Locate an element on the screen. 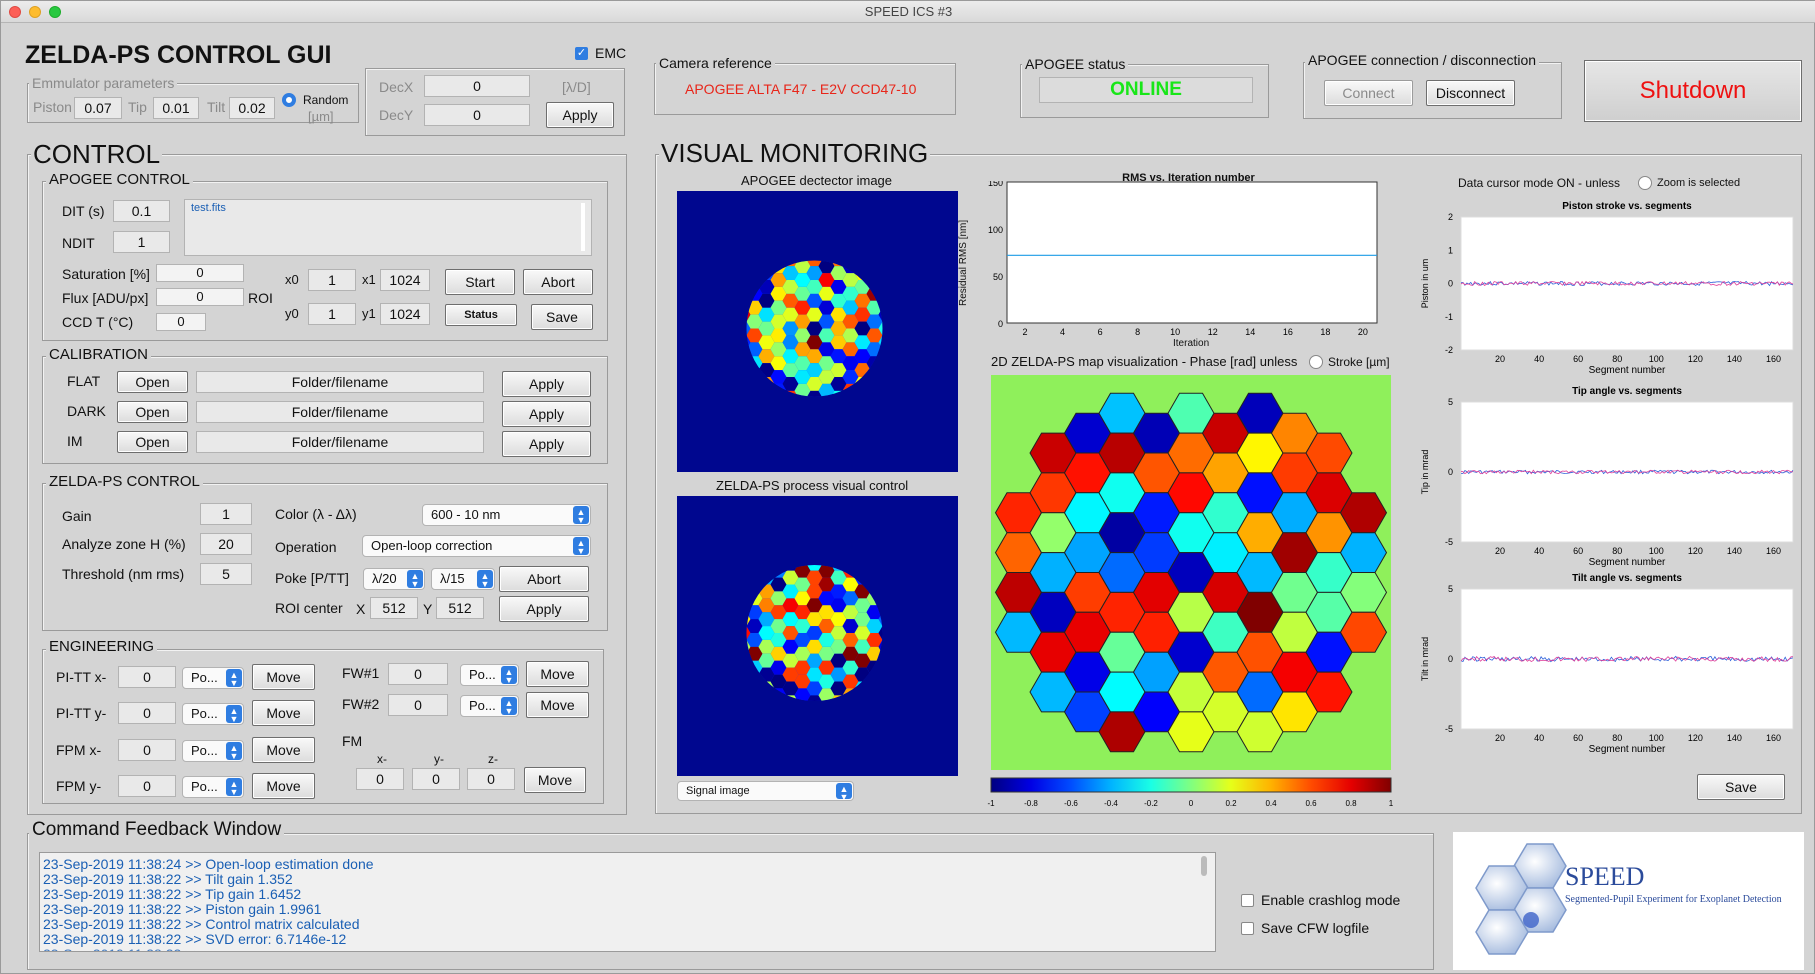 The width and height of the screenshot is (1815, 974). monitoring-save-button: Save is located at coordinates (1741, 787).